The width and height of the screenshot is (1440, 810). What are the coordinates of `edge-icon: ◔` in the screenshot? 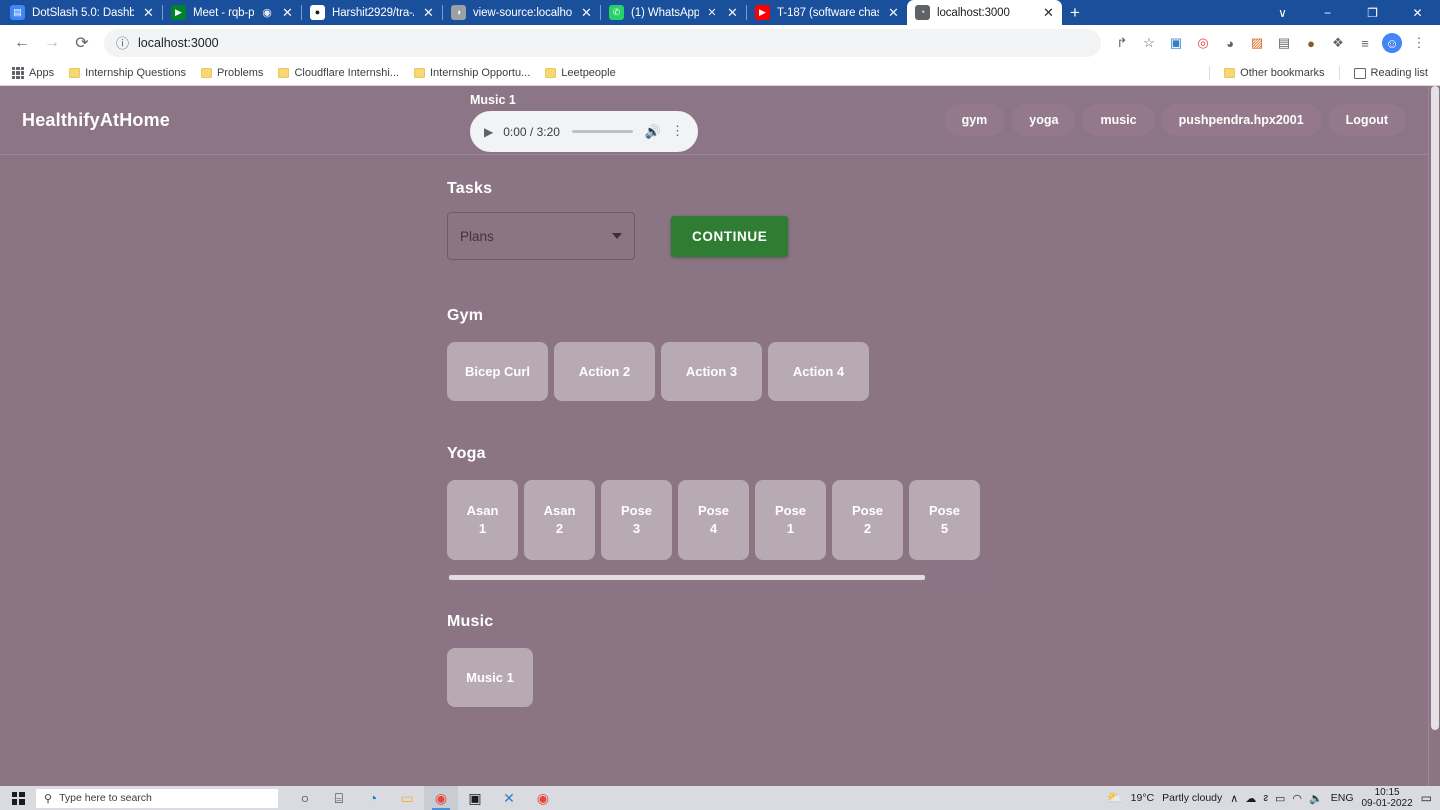 It's located at (373, 798).